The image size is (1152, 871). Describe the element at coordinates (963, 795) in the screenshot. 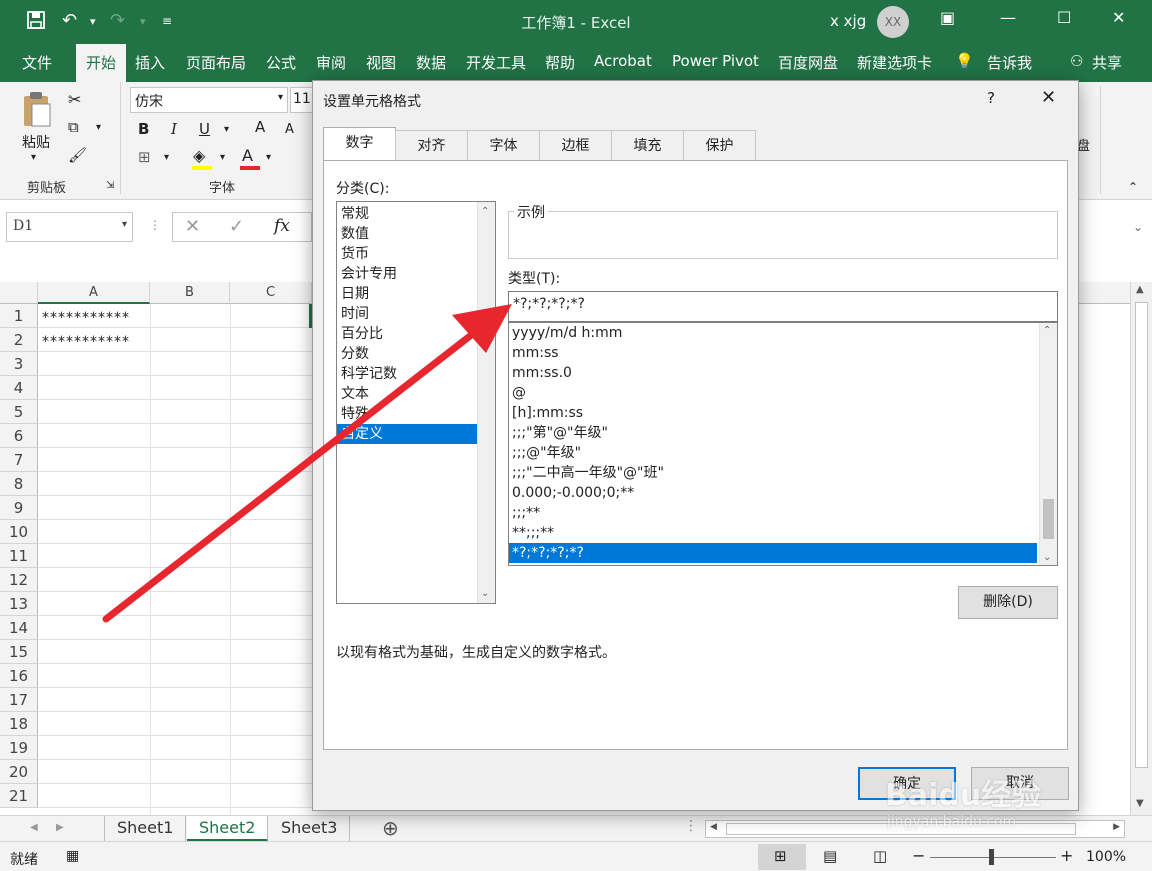

I see `watermark-brand: Baidu经验` at that location.